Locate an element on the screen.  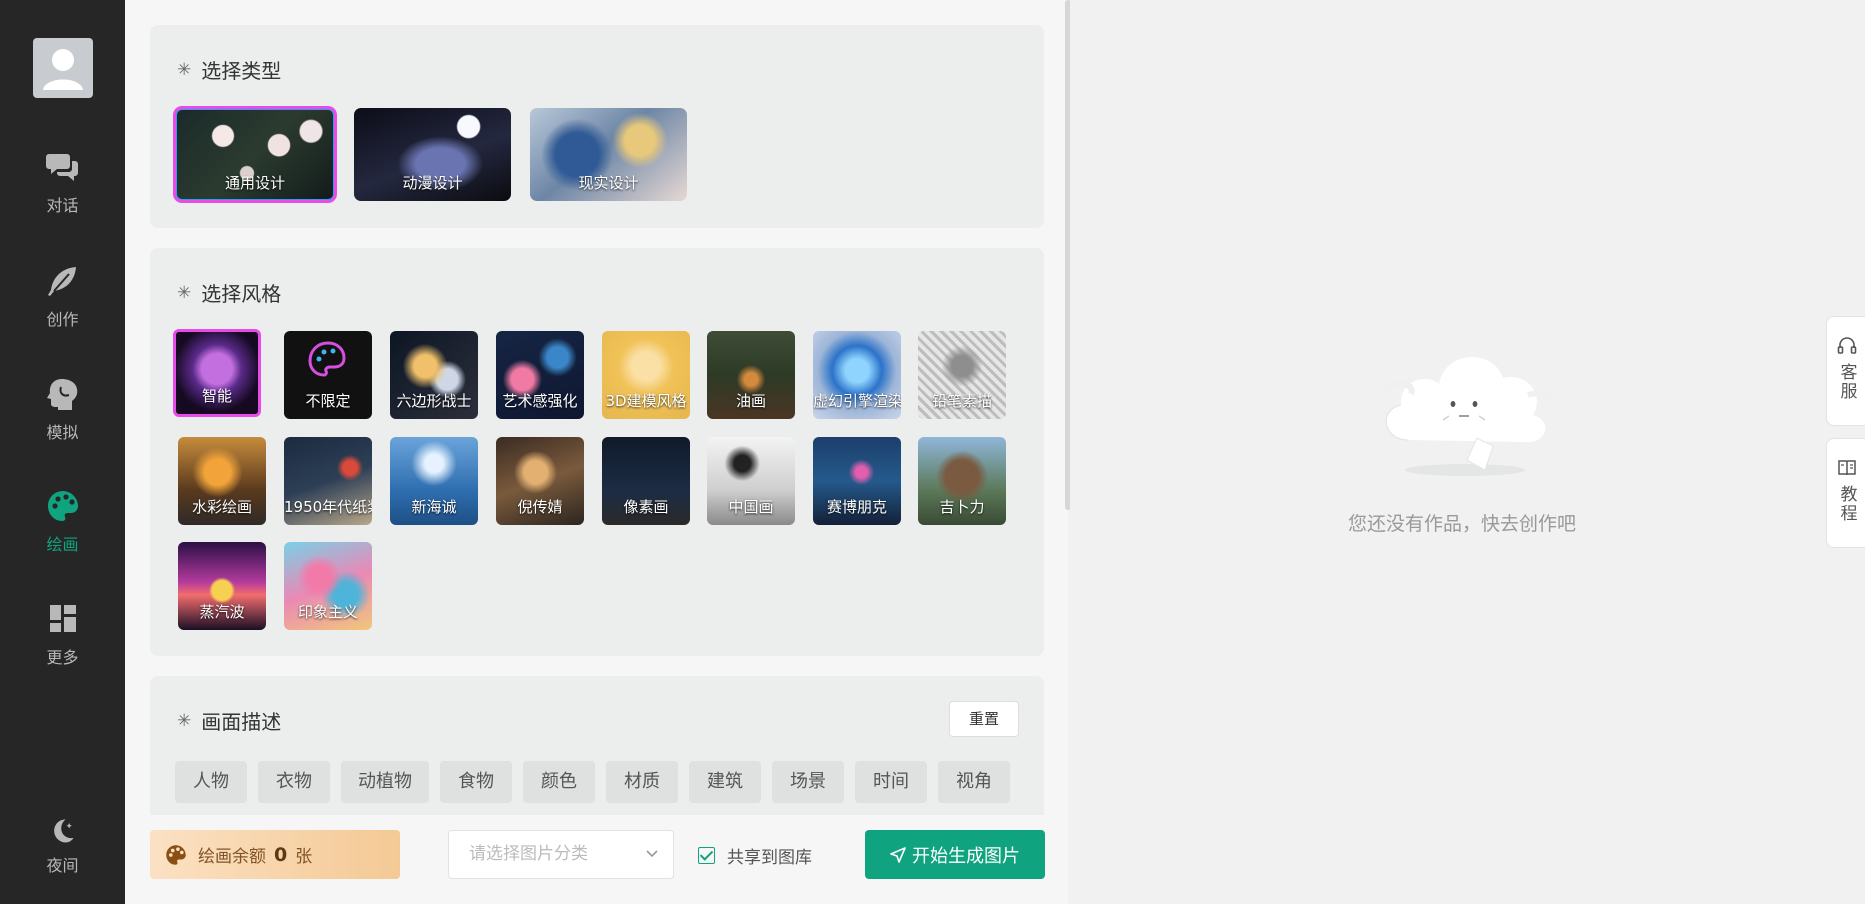
chevron-down-icon is located at coordinates (652, 864).